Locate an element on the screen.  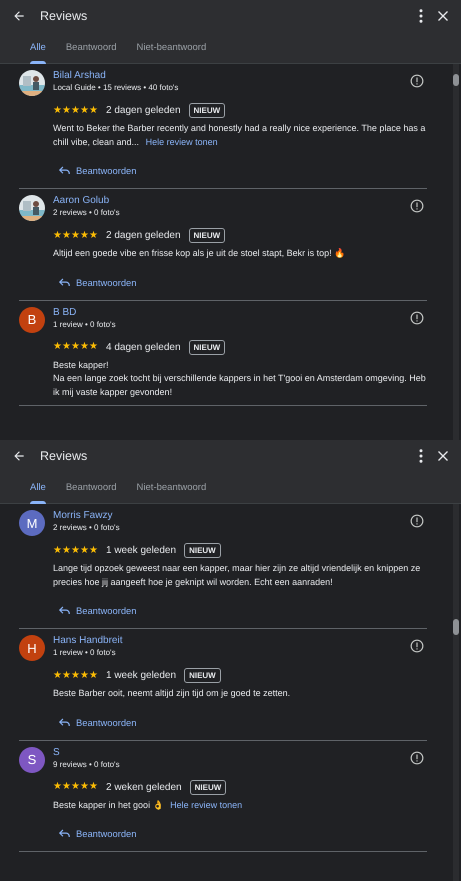
reviewer-meta: Local Guide • 15 reviews • 40 foto's is located at coordinates (116, 87).